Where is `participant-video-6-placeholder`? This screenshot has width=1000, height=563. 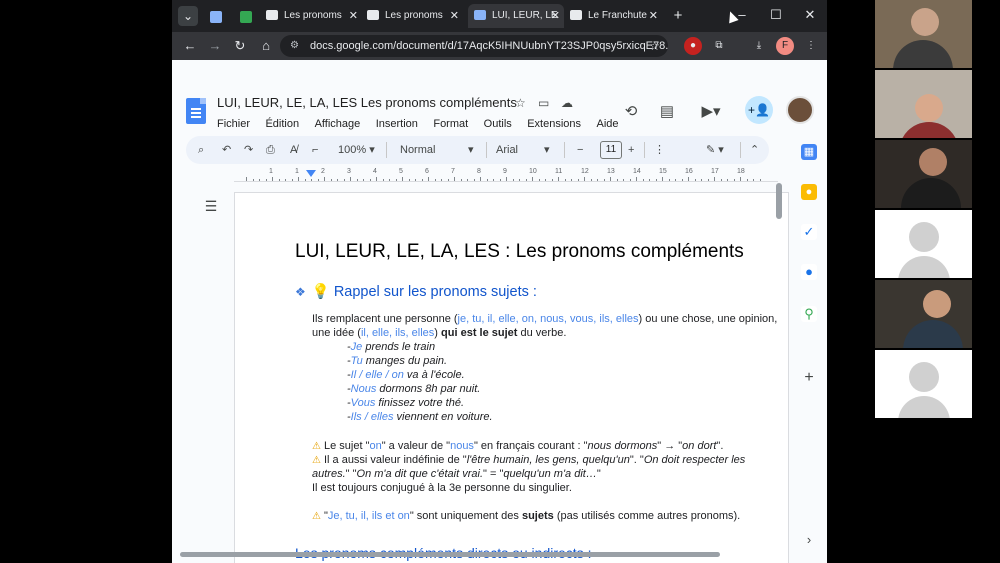 participant-video-6-placeholder is located at coordinates (923, 384).